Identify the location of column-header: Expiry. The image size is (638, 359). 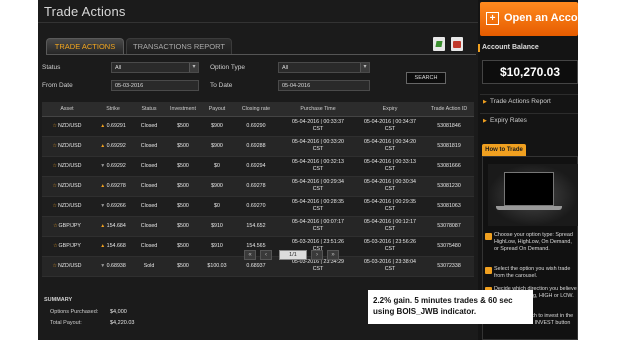
(390, 109).